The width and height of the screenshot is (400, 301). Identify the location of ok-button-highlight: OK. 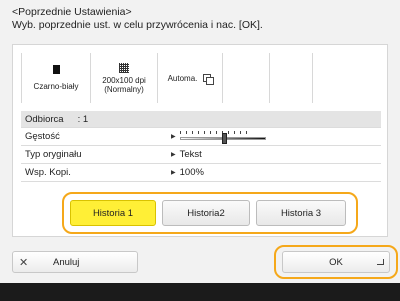
(336, 262).